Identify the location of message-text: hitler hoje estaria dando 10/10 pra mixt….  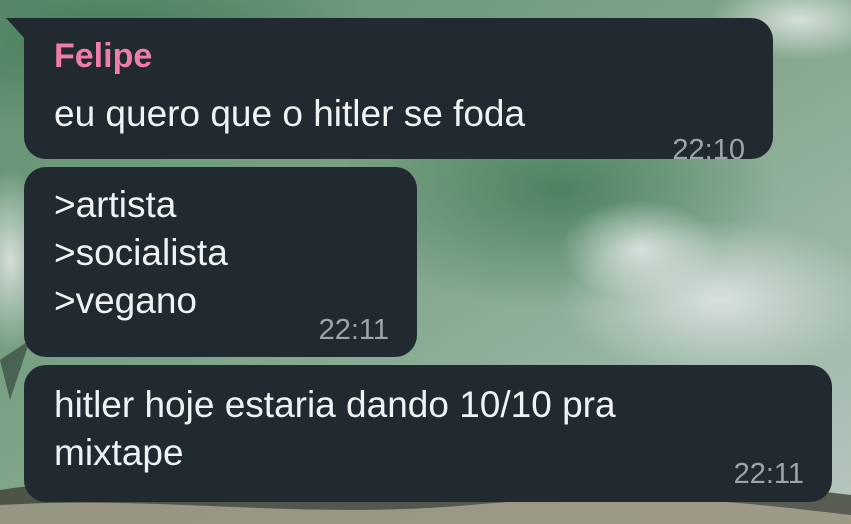
(335, 428).